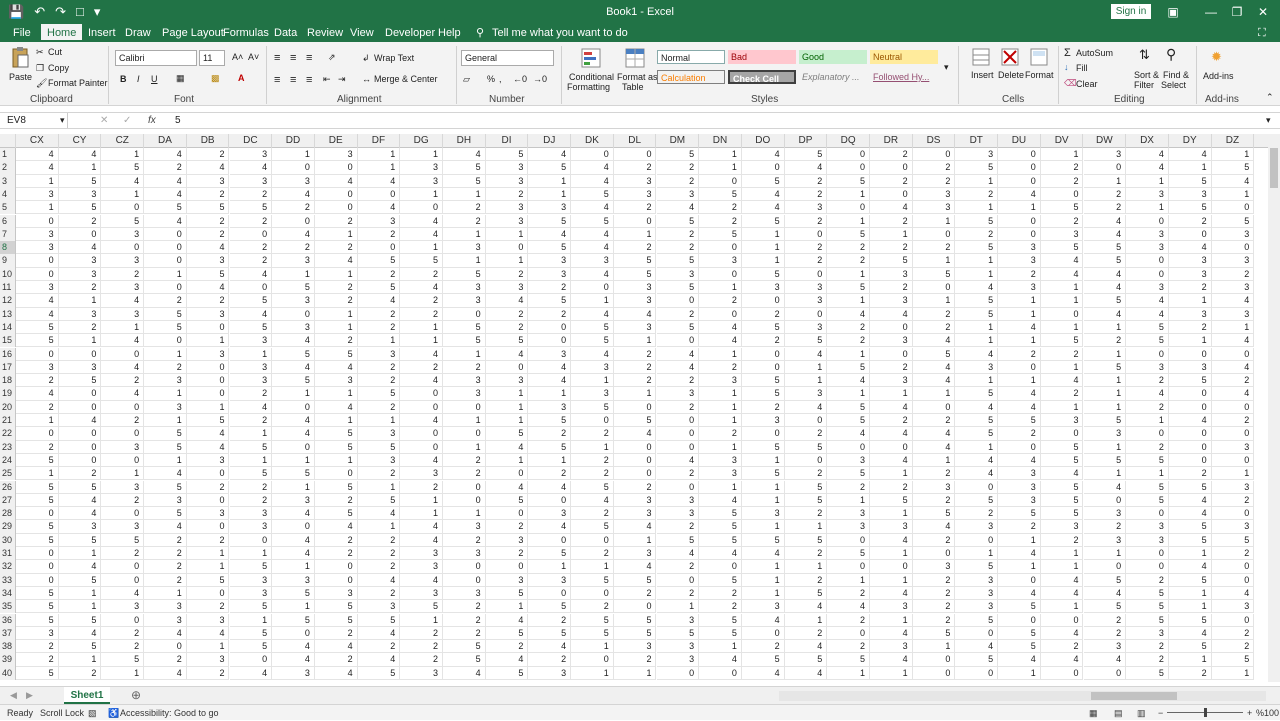 The image size is (1280, 721). Describe the element at coordinates (8, 434) in the screenshot. I see `row-header: 22` at that location.